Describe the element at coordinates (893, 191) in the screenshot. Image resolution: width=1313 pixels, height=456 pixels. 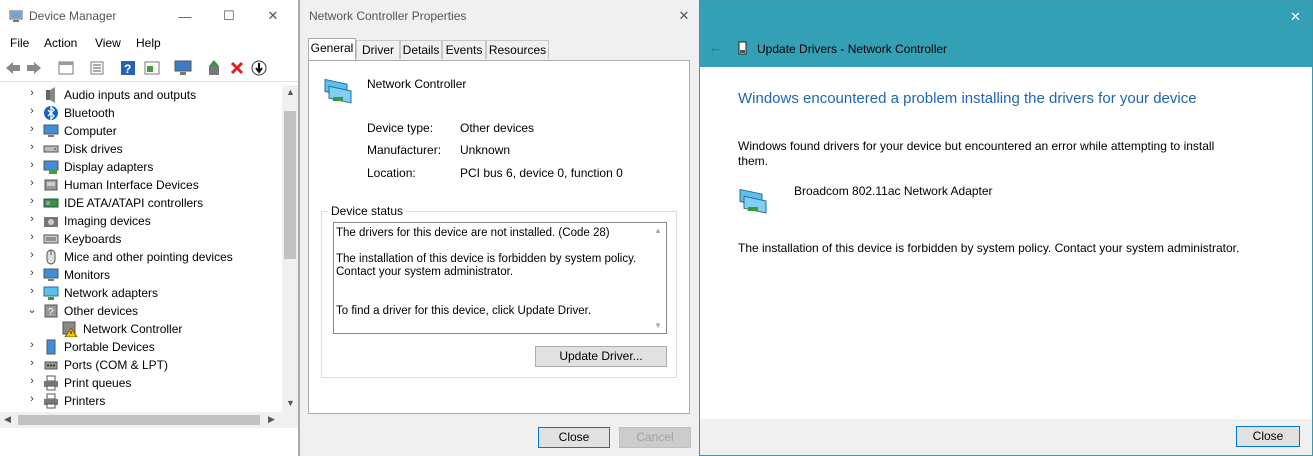
I see `adapter-name: Broadcom 802.11ac Network Adapter` at that location.